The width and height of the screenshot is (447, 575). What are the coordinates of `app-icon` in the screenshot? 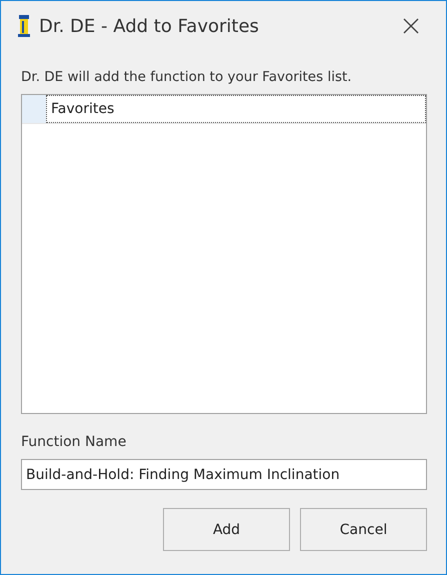 It's located at (24, 26).